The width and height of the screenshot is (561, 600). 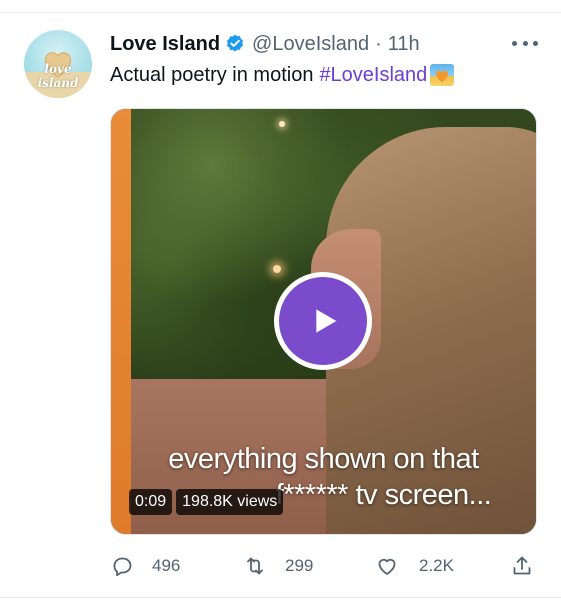 I want to click on tweet-actions: 496 299 2.2K, so click(x=324, y=566).